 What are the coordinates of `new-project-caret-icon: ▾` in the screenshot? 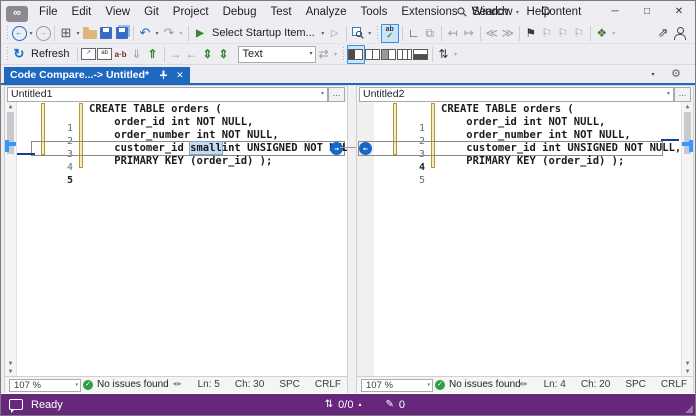 It's located at (78, 33).